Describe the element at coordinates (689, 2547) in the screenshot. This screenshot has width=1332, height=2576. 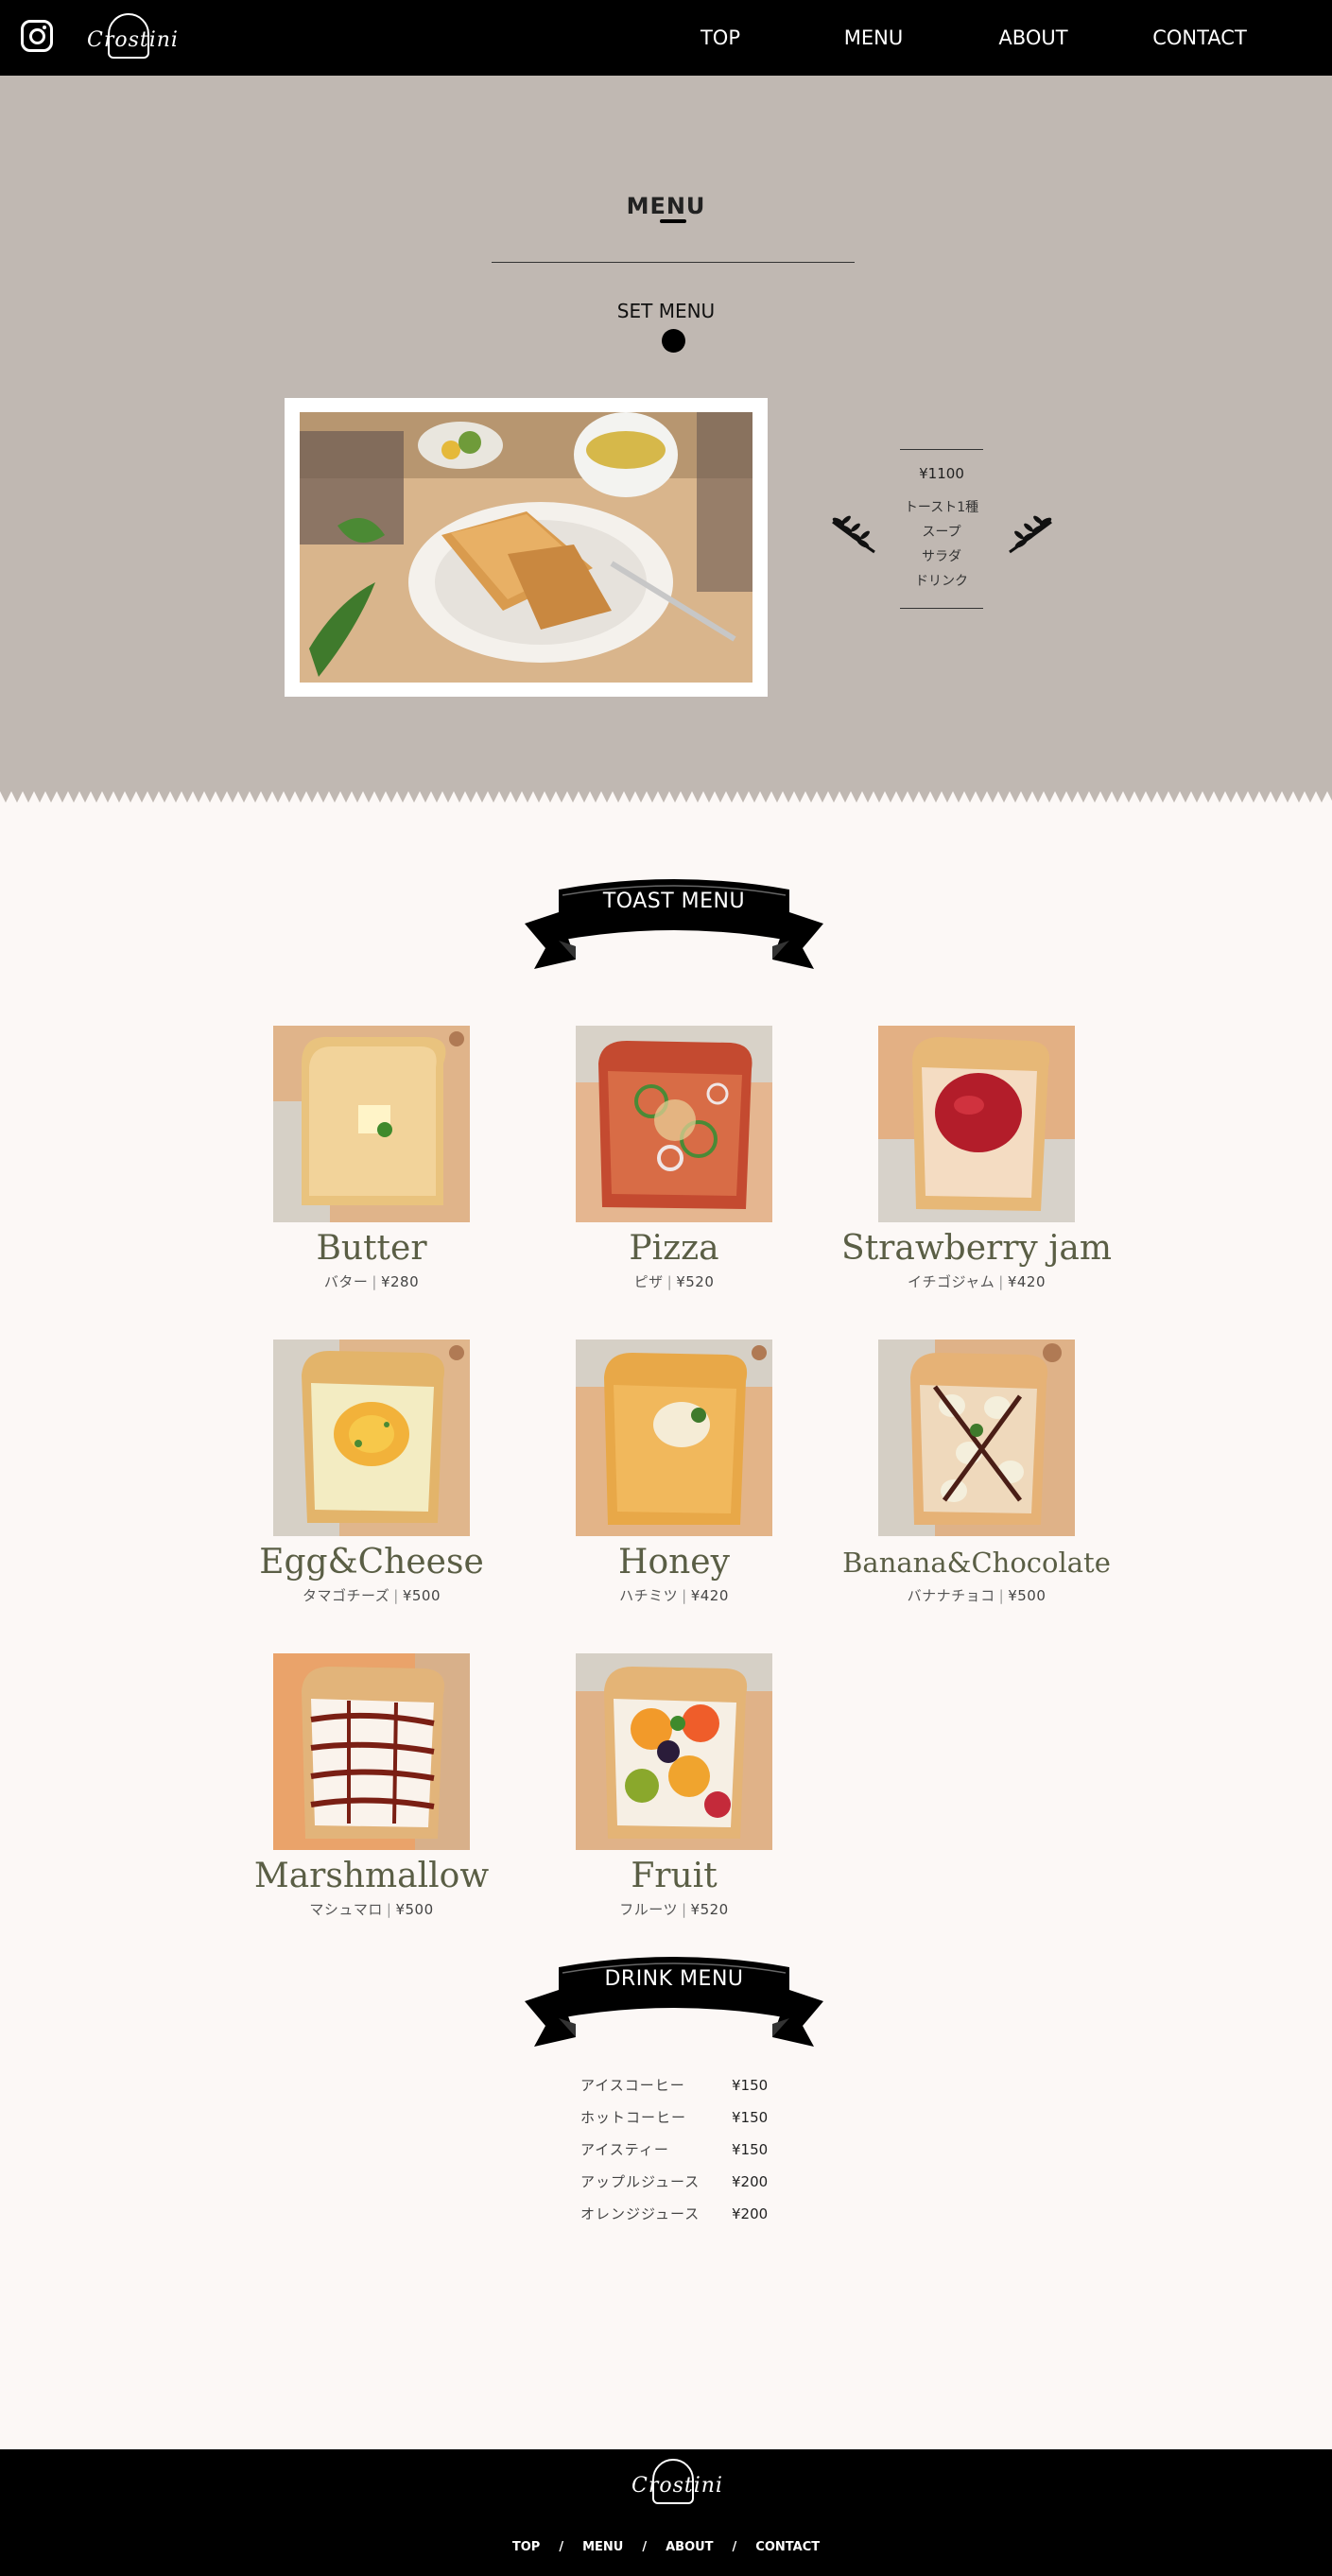
I see `footer-nav-about: ABOUT` at that location.